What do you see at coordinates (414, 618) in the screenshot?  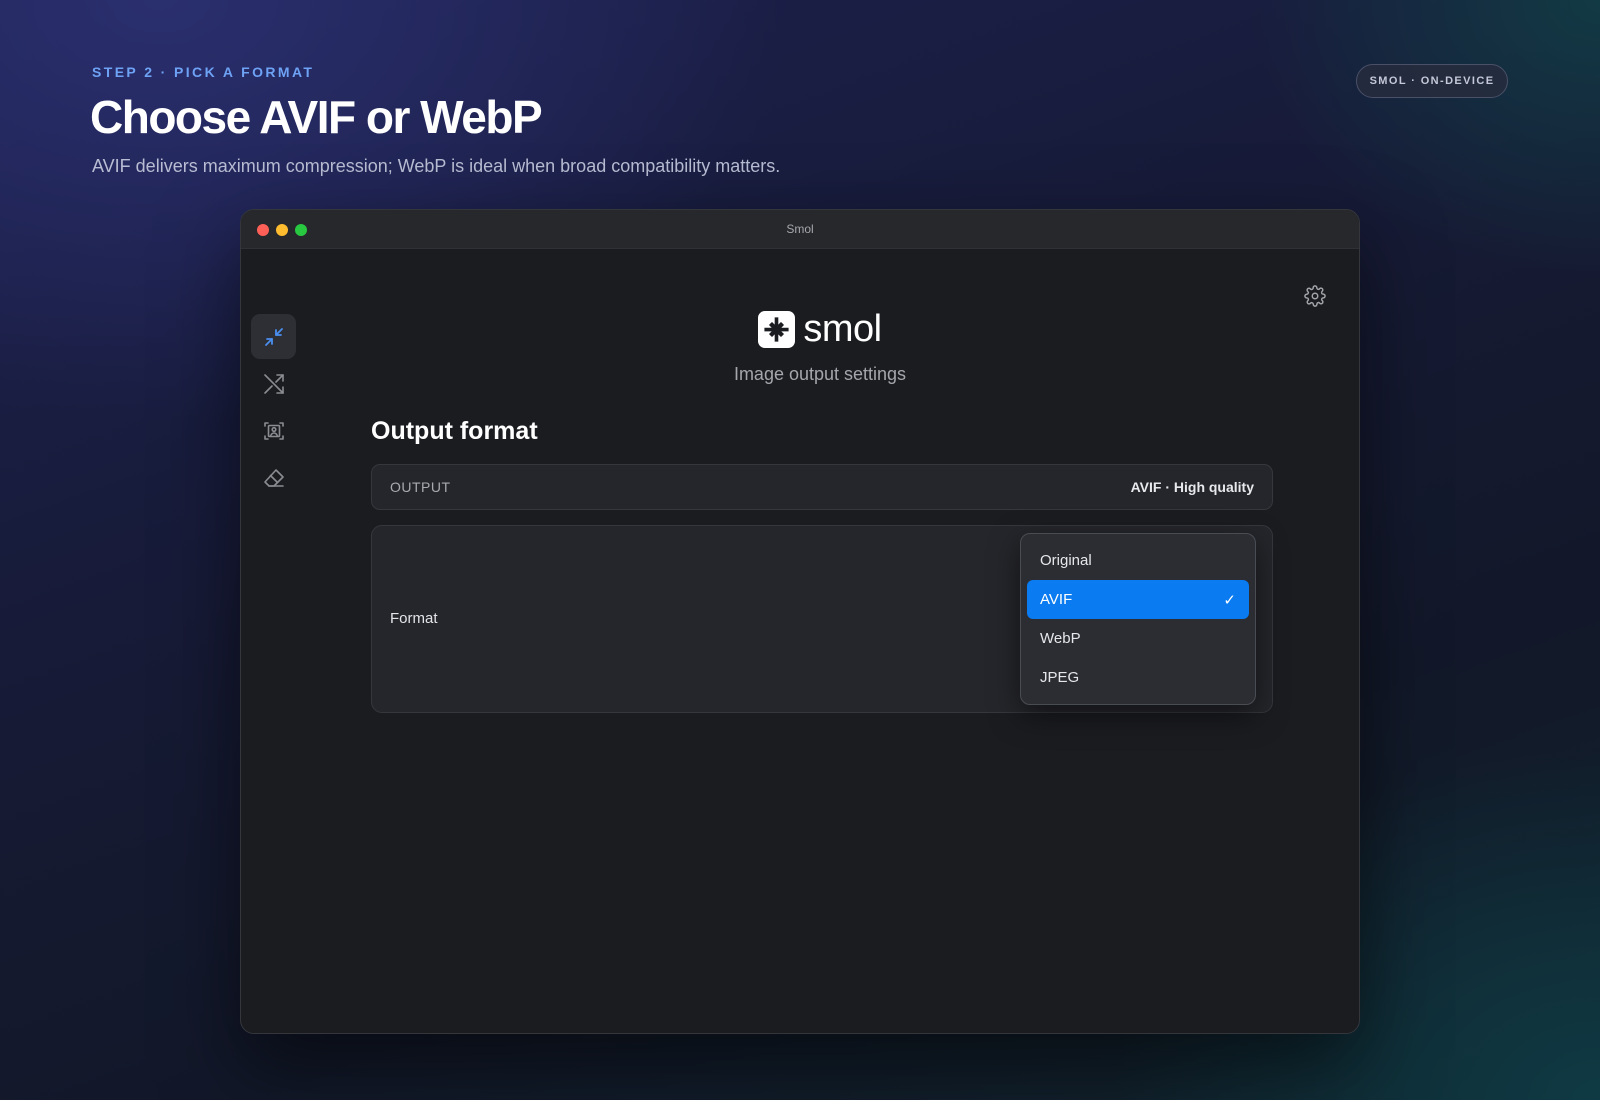 I see `format-label: Format` at bounding box center [414, 618].